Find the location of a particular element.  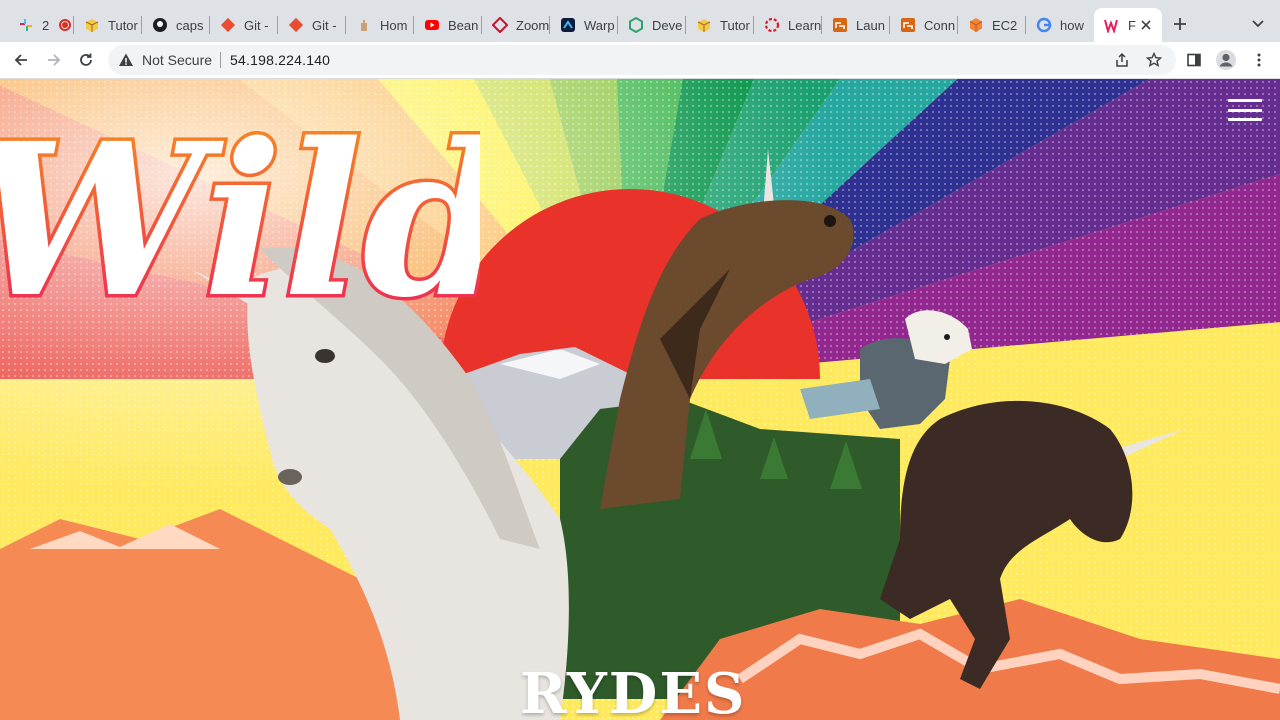

hand-icon is located at coordinates (364, 25).